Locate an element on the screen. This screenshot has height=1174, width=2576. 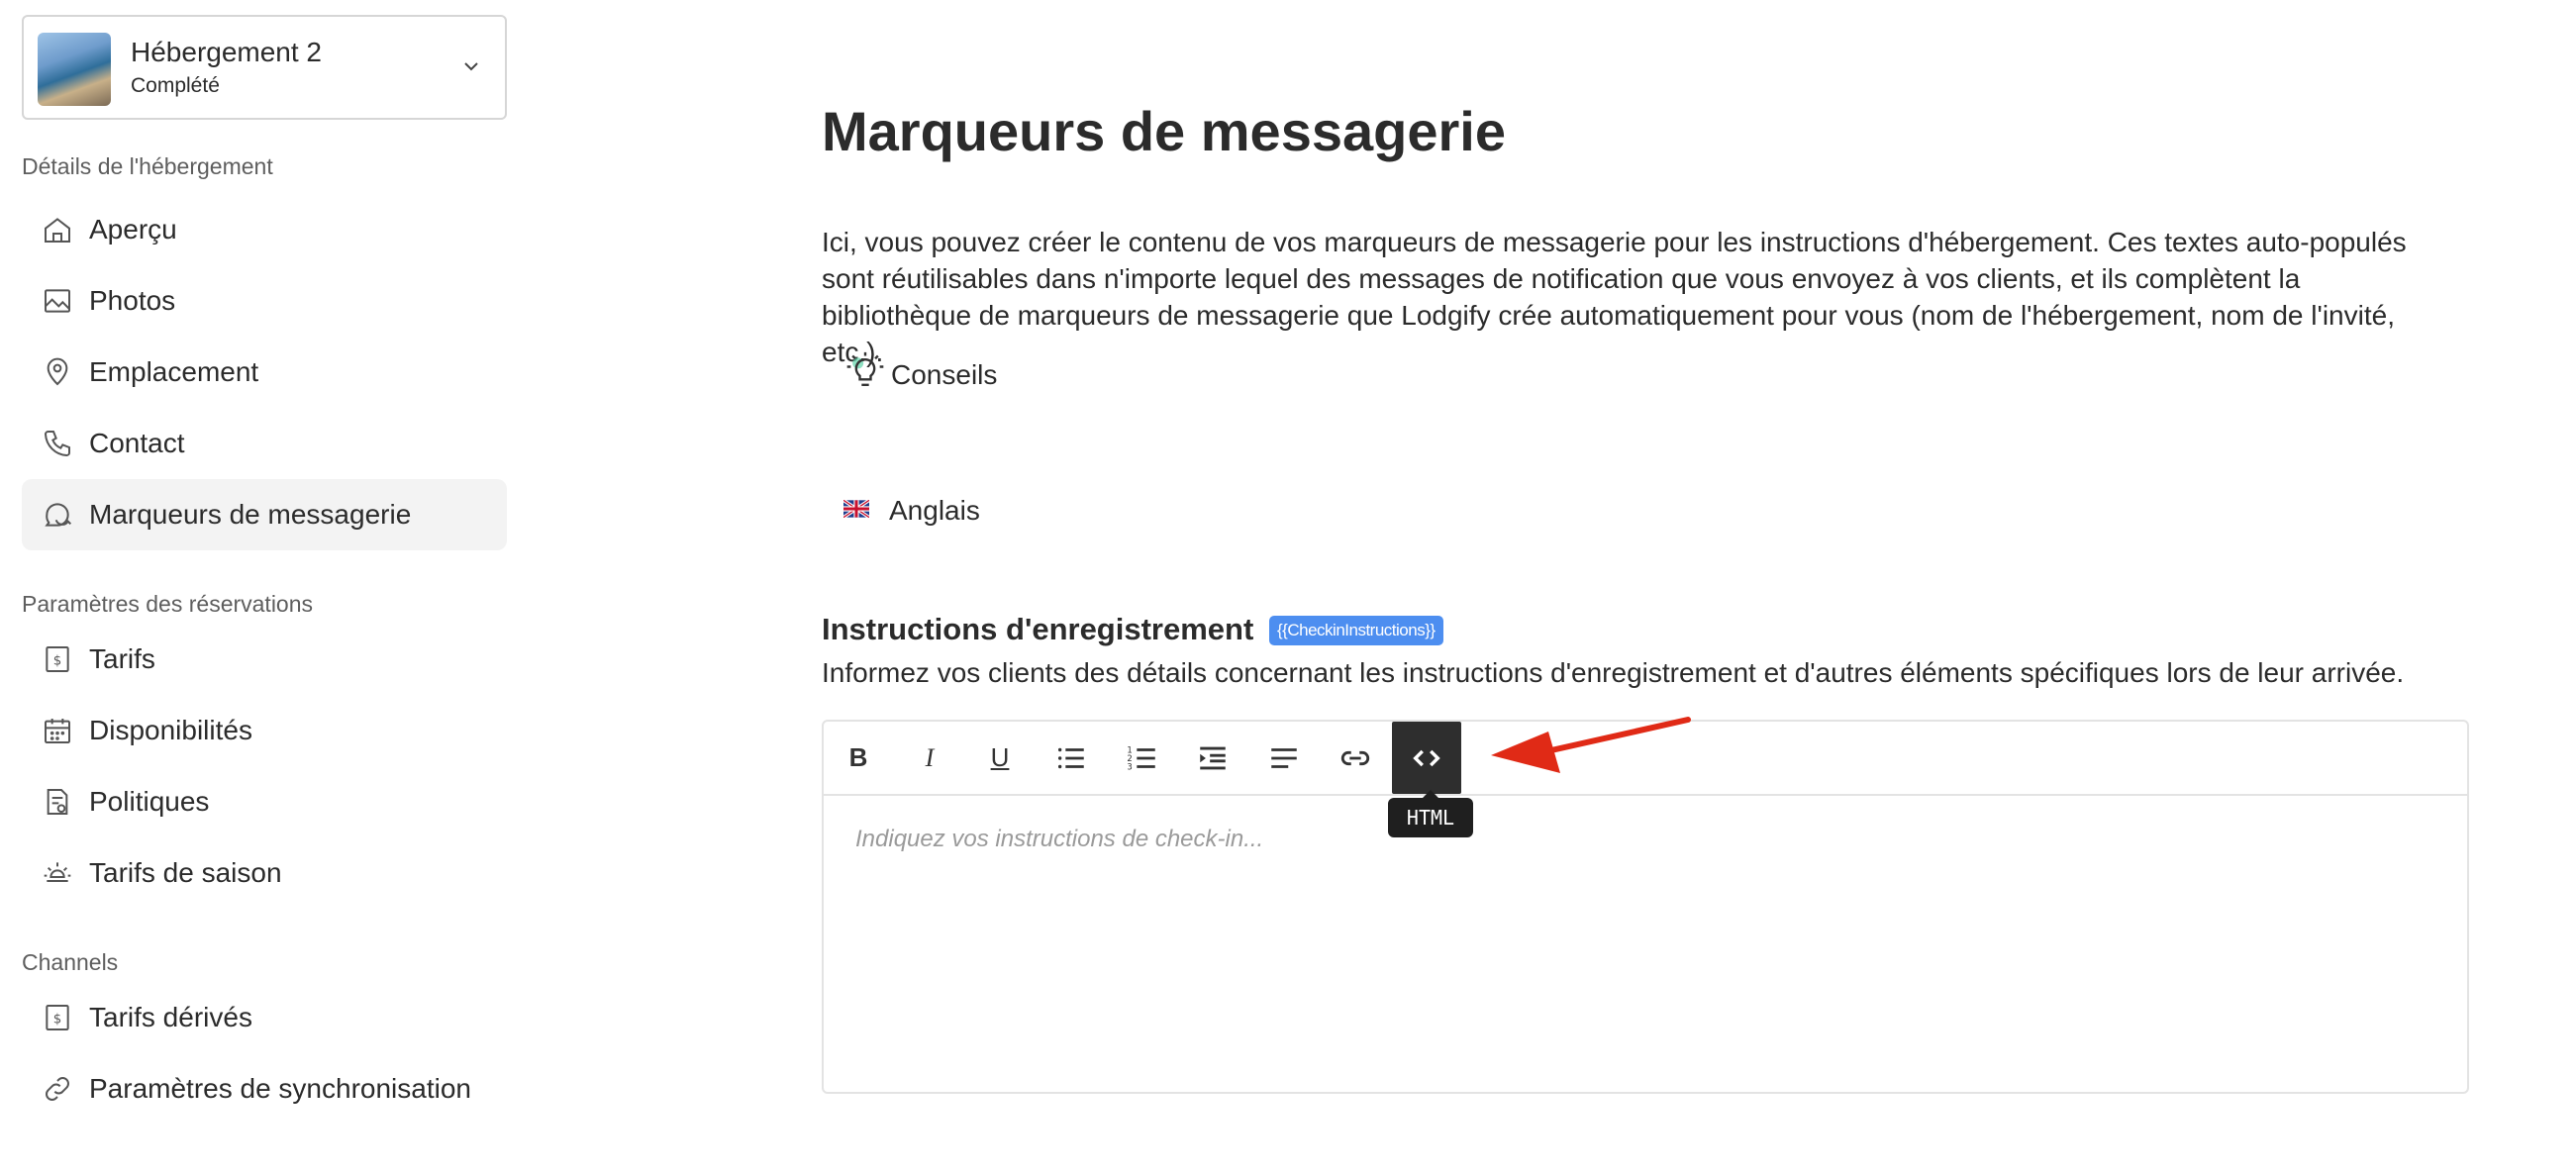
sidebar-item-policies: Politiques is located at coordinates (265, 801).